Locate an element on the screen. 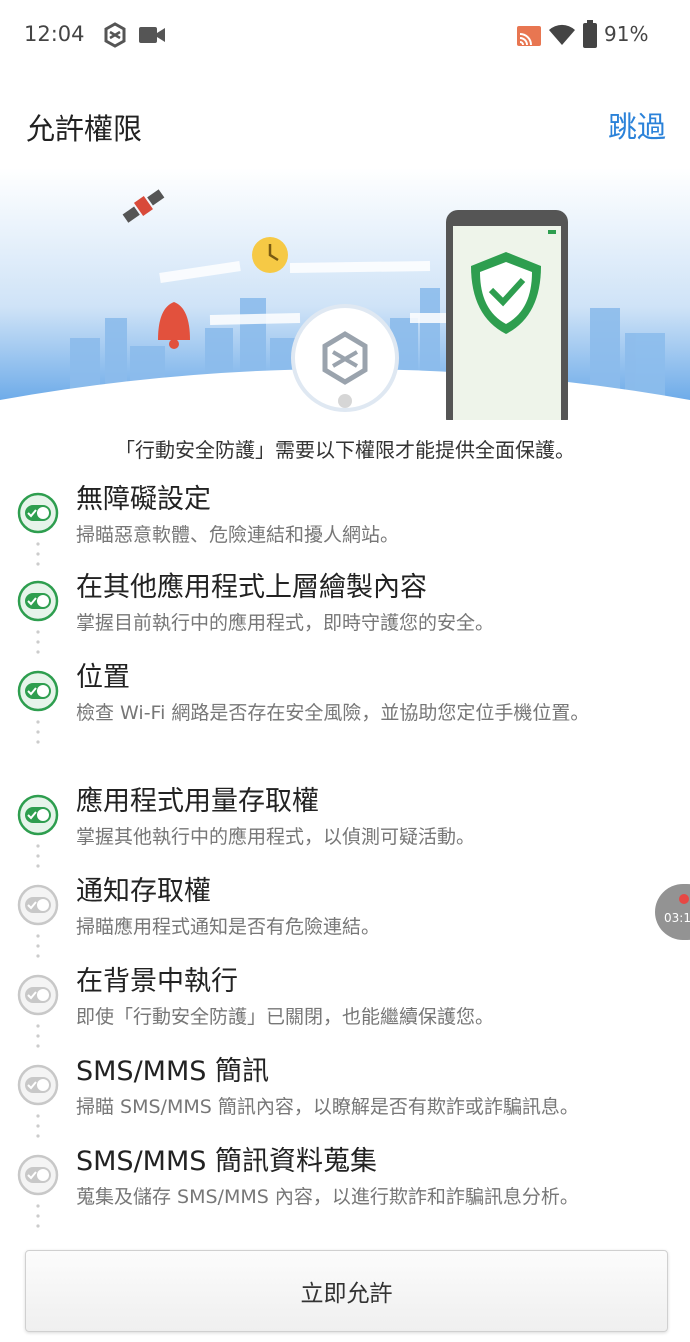  video-icon is located at coordinates (152, 35).